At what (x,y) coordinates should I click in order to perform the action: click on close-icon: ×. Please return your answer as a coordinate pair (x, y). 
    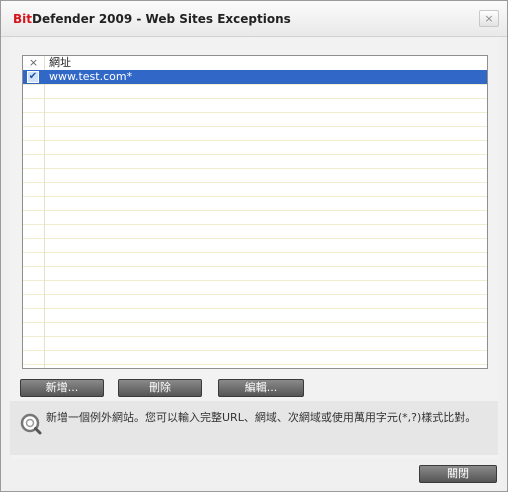
    Looking at the image, I should click on (489, 18).